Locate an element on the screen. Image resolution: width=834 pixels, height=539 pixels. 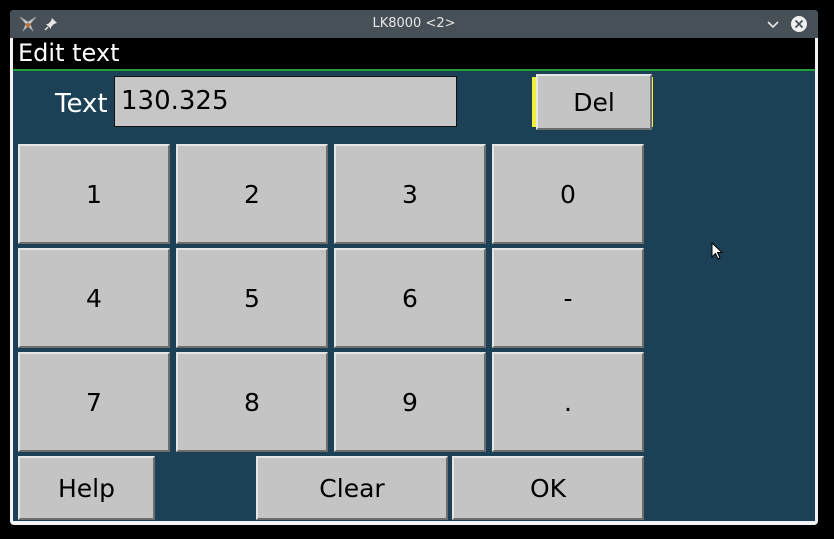
window-titlebar: LK8000 <2> is located at coordinates (414, 24).